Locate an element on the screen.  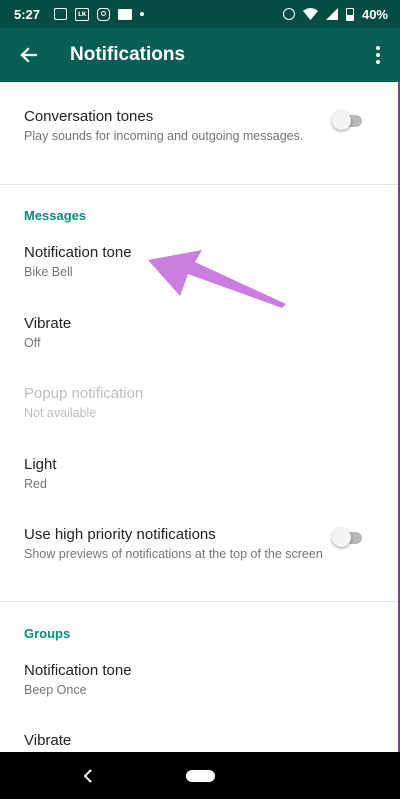
arrow-back-icon is located at coordinates (28, 55).